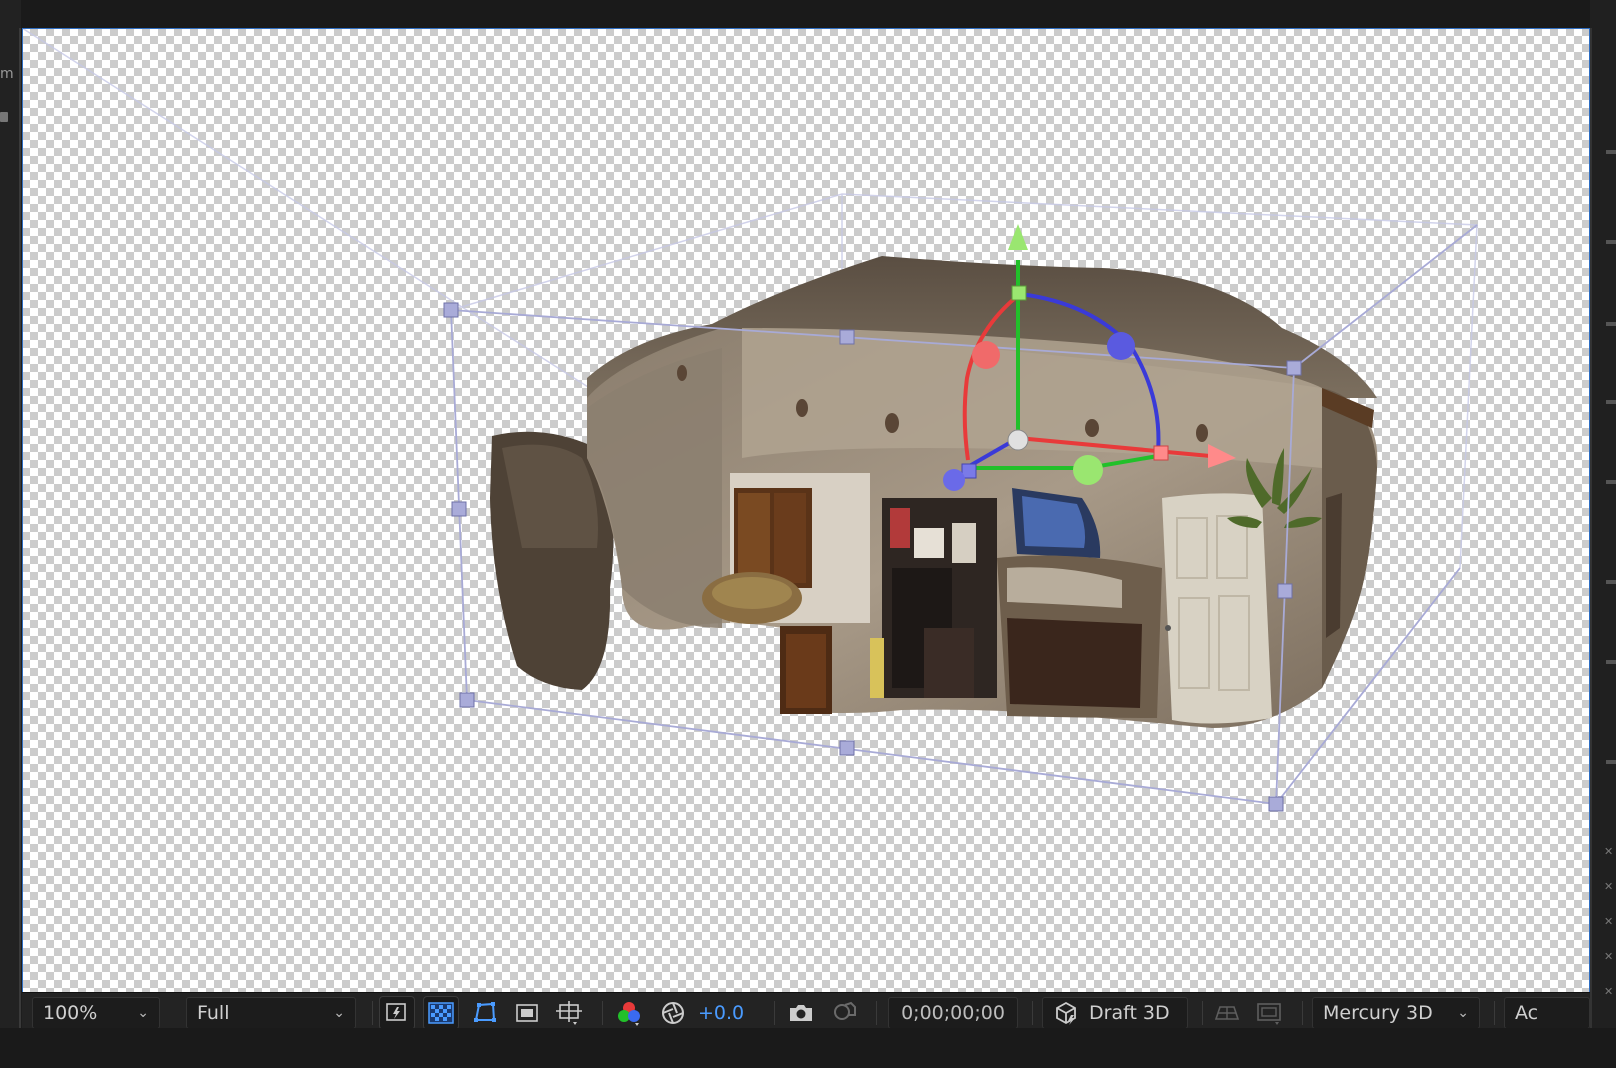 This screenshot has width=1616, height=1068. I want to click on ground-plane-icon, so click(1227, 1013).